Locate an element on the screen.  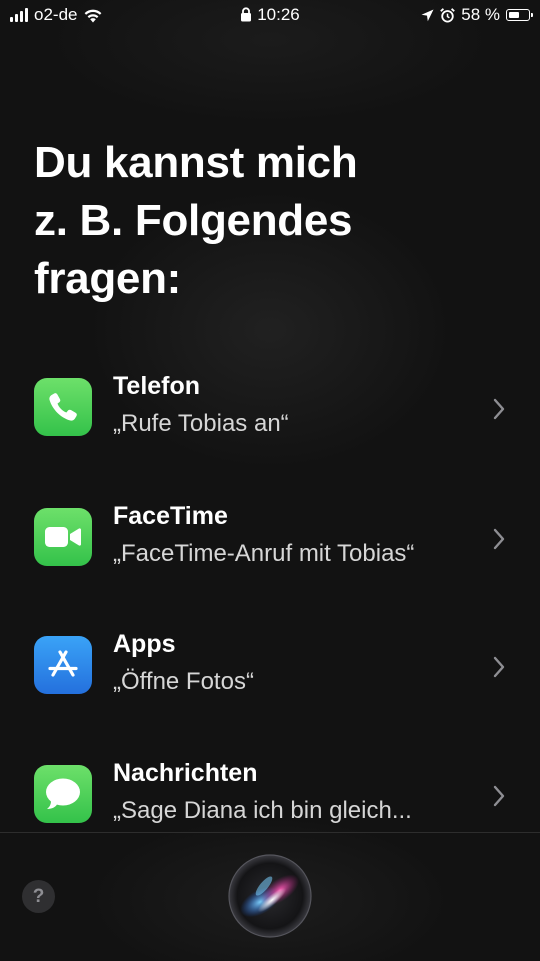
phone-icon is located at coordinates (63, 407).